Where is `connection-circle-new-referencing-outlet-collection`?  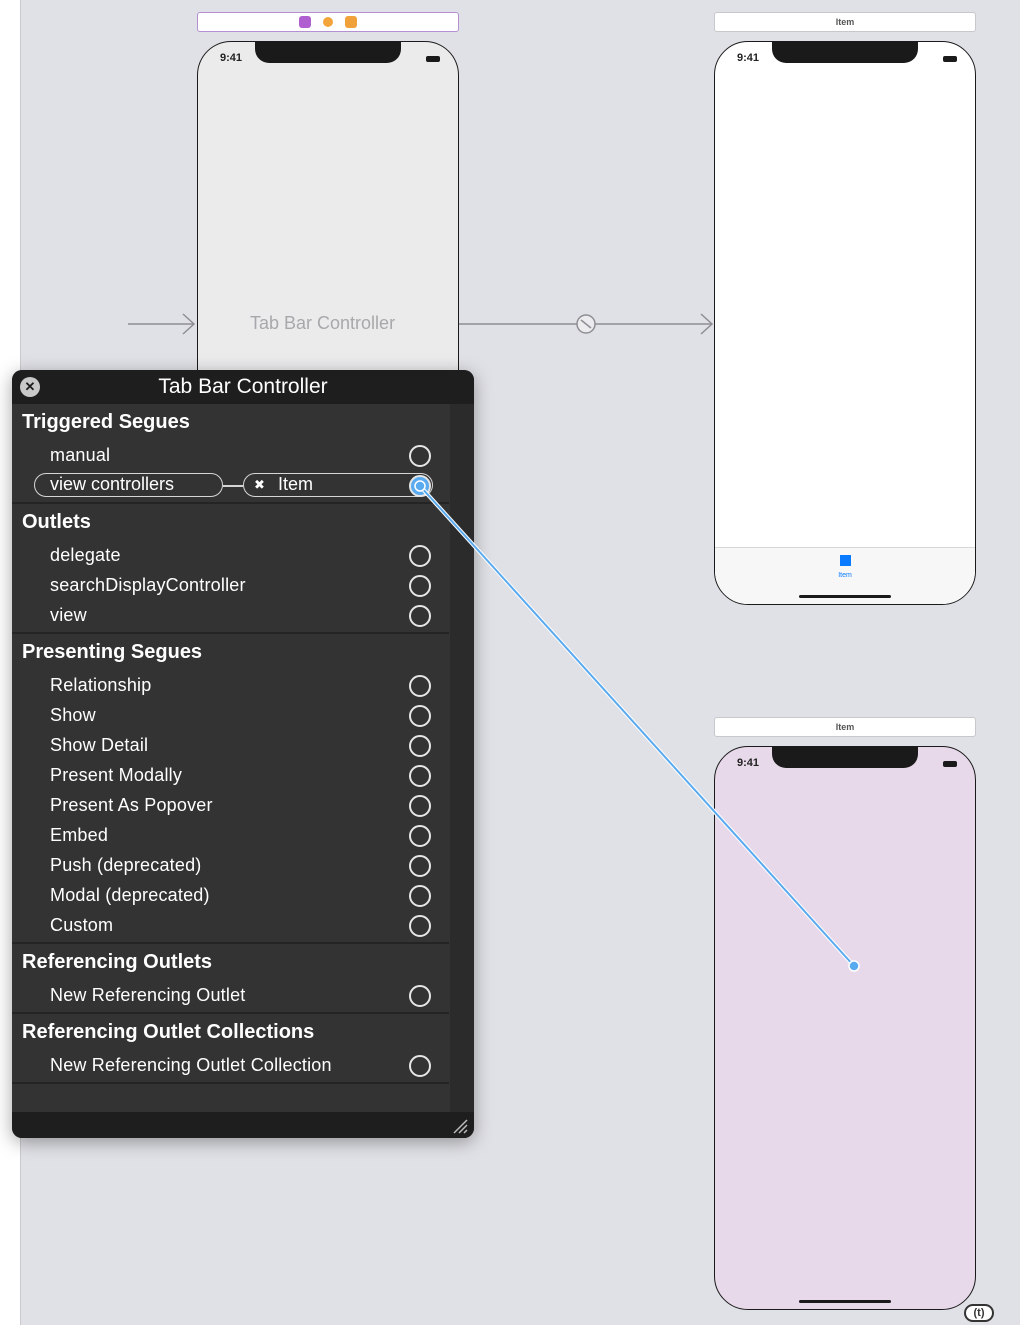
connection-circle-new-referencing-outlet-collection is located at coordinates (420, 1066).